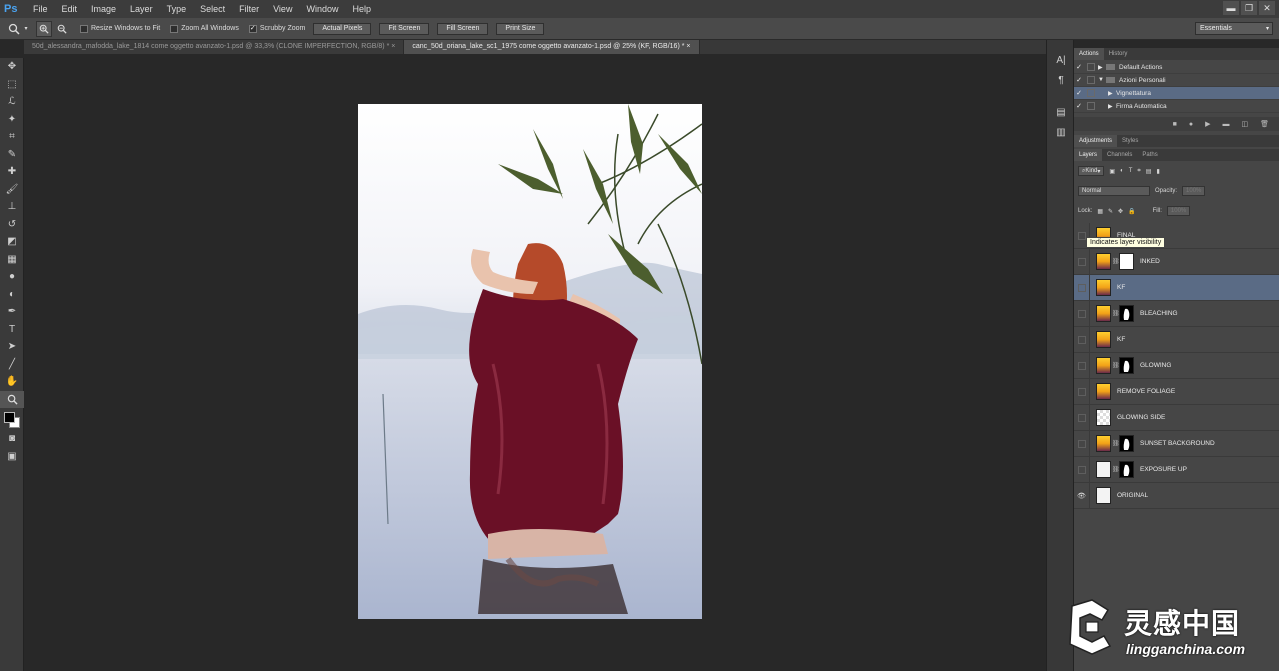 The image size is (1279, 671). Describe the element at coordinates (282, 9) in the screenshot. I see `menu-view: View` at that location.